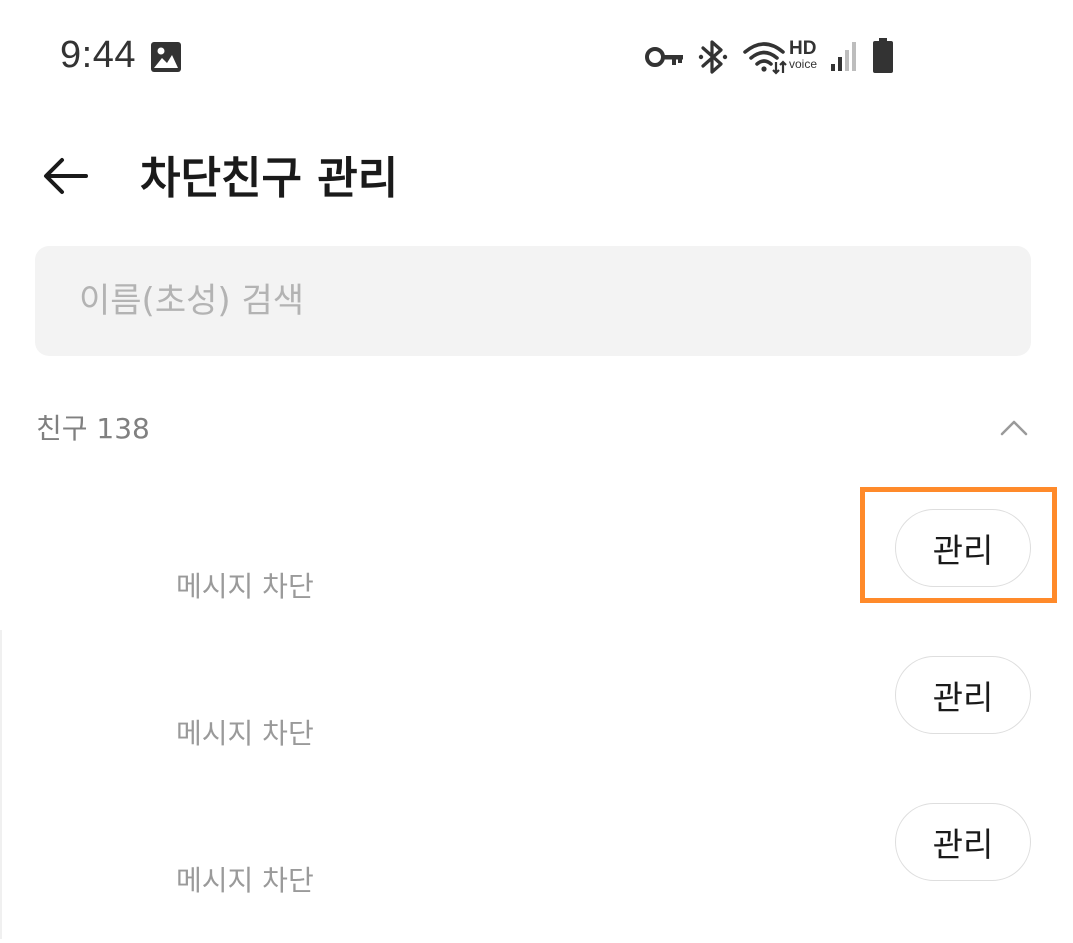 The height and width of the screenshot is (943, 1073). What do you see at coordinates (713, 57) in the screenshot?
I see `bluetooth-icon` at bounding box center [713, 57].